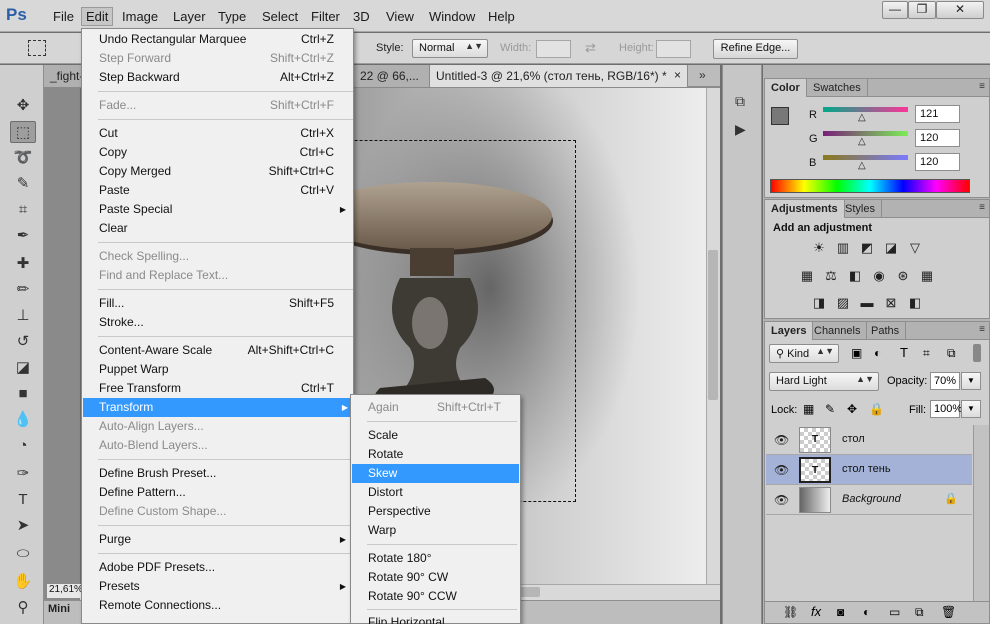 The width and height of the screenshot is (990, 624). Describe the element at coordinates (886, 331) in the screenshot. I see `tab-paths: Paths` at that location.